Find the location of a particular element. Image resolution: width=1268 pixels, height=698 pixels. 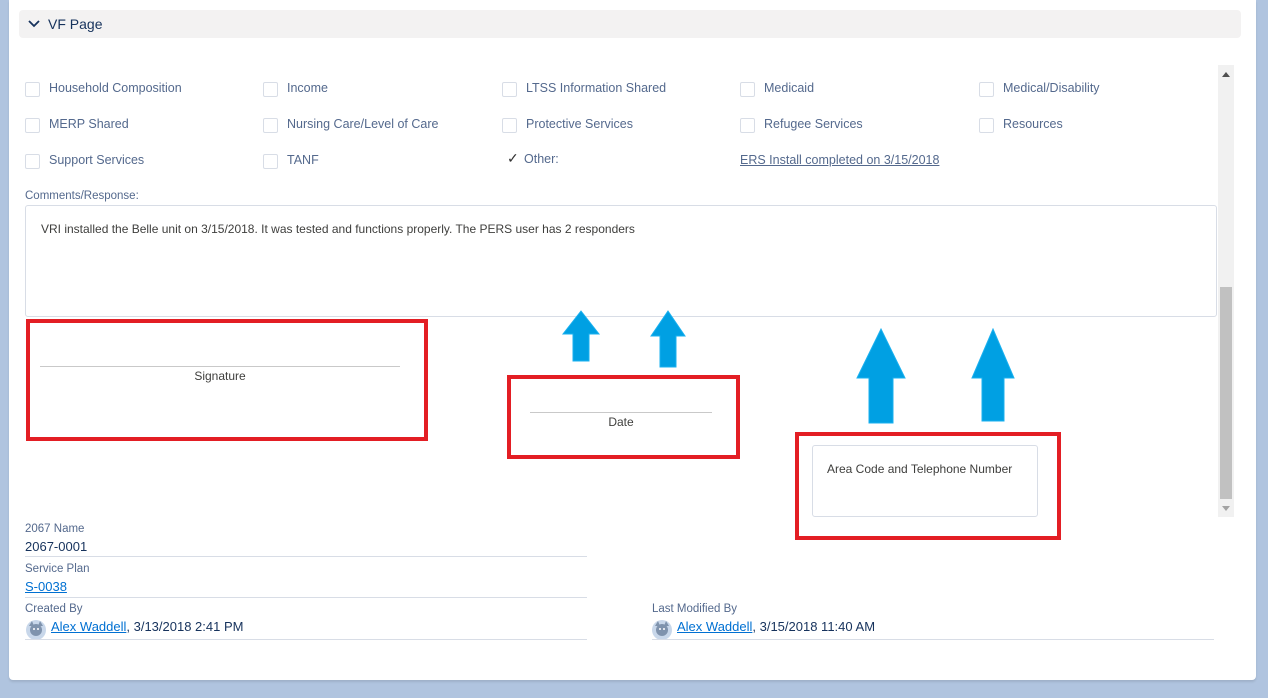

scrollbar-thumb is located at coordinates (1226, 393).